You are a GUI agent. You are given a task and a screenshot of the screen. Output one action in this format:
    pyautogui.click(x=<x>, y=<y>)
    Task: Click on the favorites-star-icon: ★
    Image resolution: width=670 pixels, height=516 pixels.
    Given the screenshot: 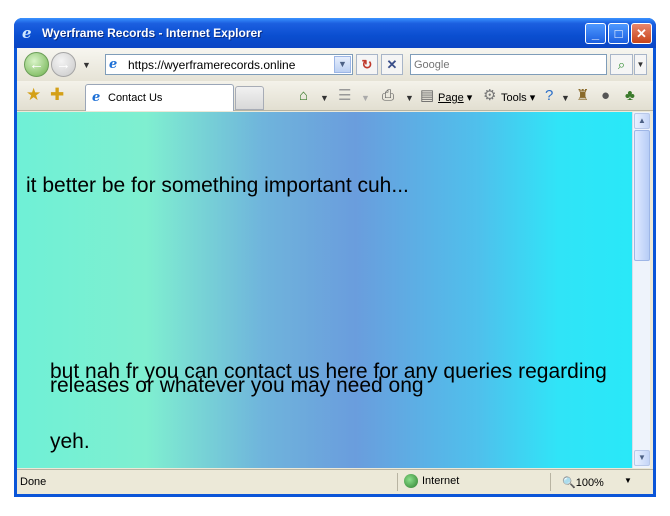 What is the action you would take?
    pyautogui.click(x=33, y=95)
    